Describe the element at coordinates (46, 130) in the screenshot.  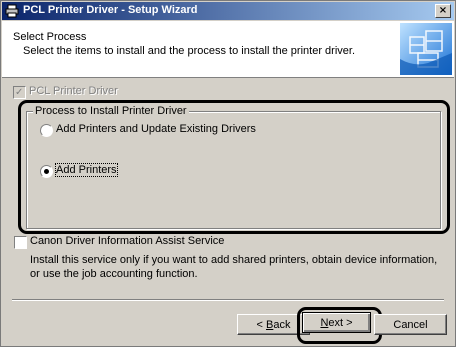
I see `radio-add-and-update` at that location.